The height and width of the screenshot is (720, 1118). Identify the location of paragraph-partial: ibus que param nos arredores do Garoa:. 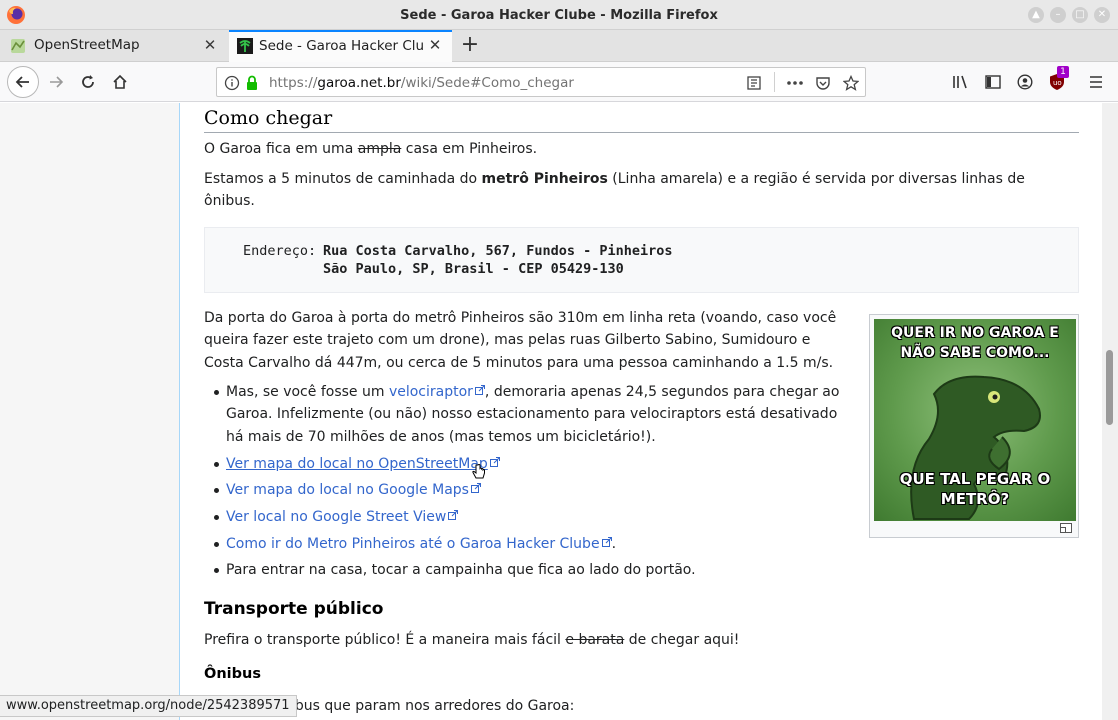
(433, 706).